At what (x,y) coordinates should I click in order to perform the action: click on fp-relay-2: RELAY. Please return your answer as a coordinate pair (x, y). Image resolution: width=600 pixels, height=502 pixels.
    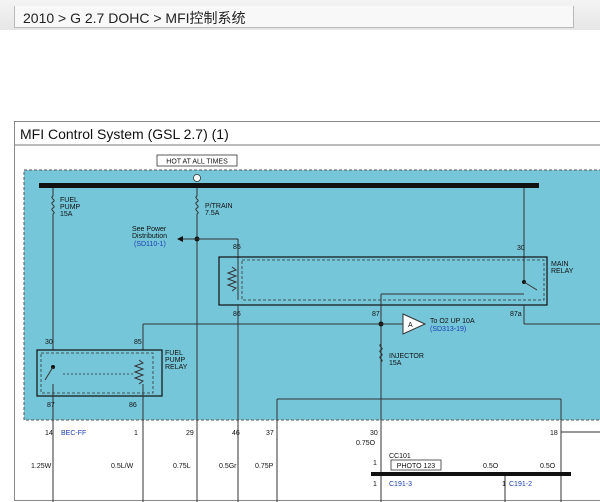
    Looking at the image, I should click on (176, 367).